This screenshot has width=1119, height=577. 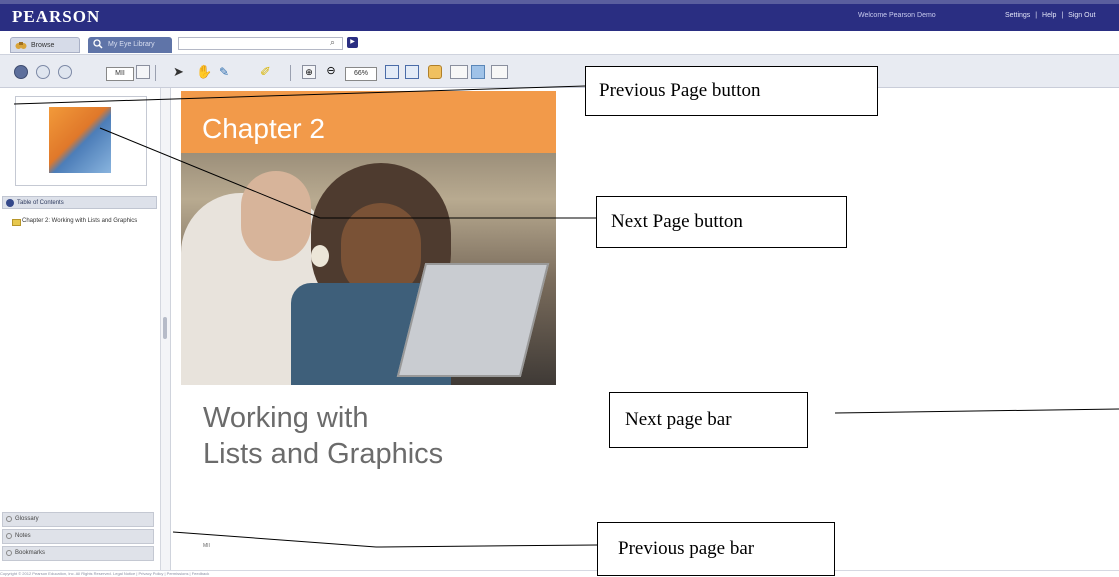 What do you see at coordinates (21, 72) in the screenshot?
I see `home-icon` at bounding box center [21, 72].